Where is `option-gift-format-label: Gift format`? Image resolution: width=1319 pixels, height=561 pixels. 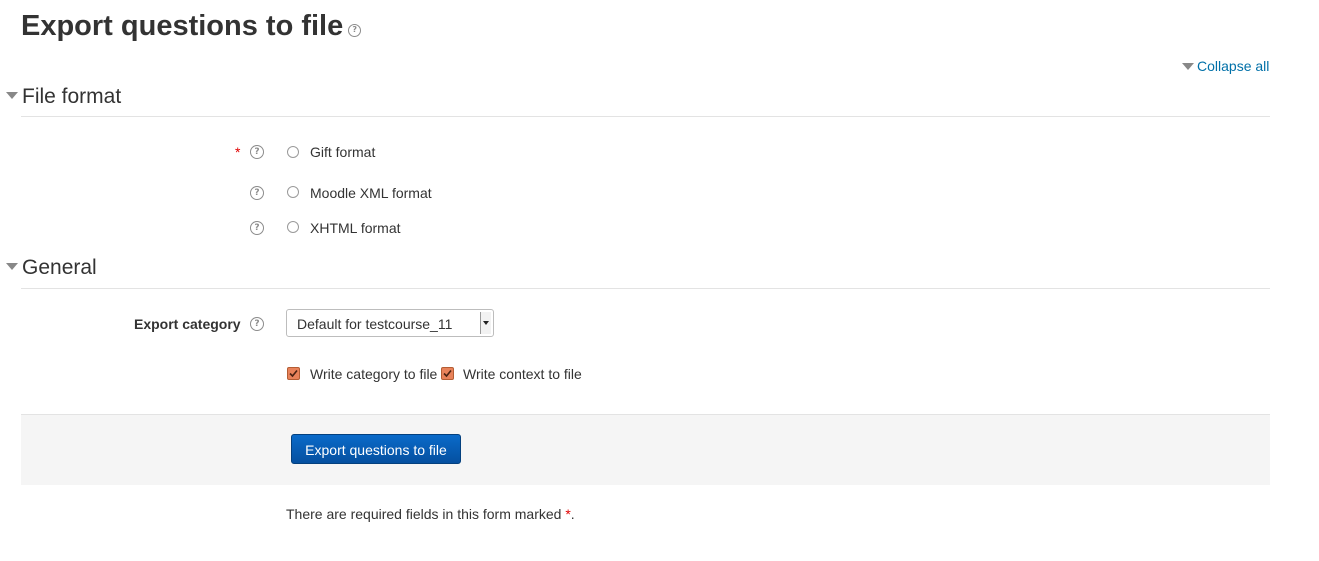 option-gift-format-label: Gift format is located at coordinates (342, 152).